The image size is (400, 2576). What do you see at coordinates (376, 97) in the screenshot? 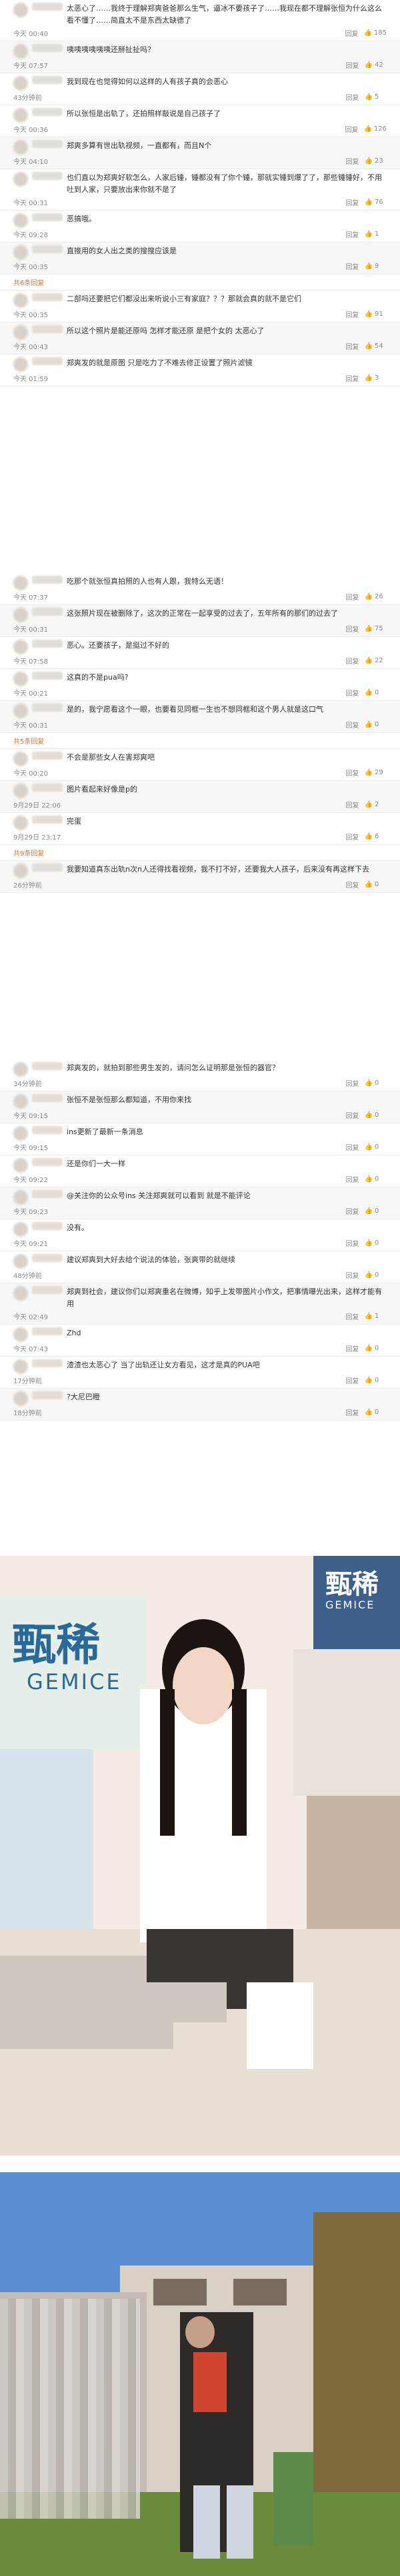
I see `like-button: 👍 5` at bounding box center [376, 97].